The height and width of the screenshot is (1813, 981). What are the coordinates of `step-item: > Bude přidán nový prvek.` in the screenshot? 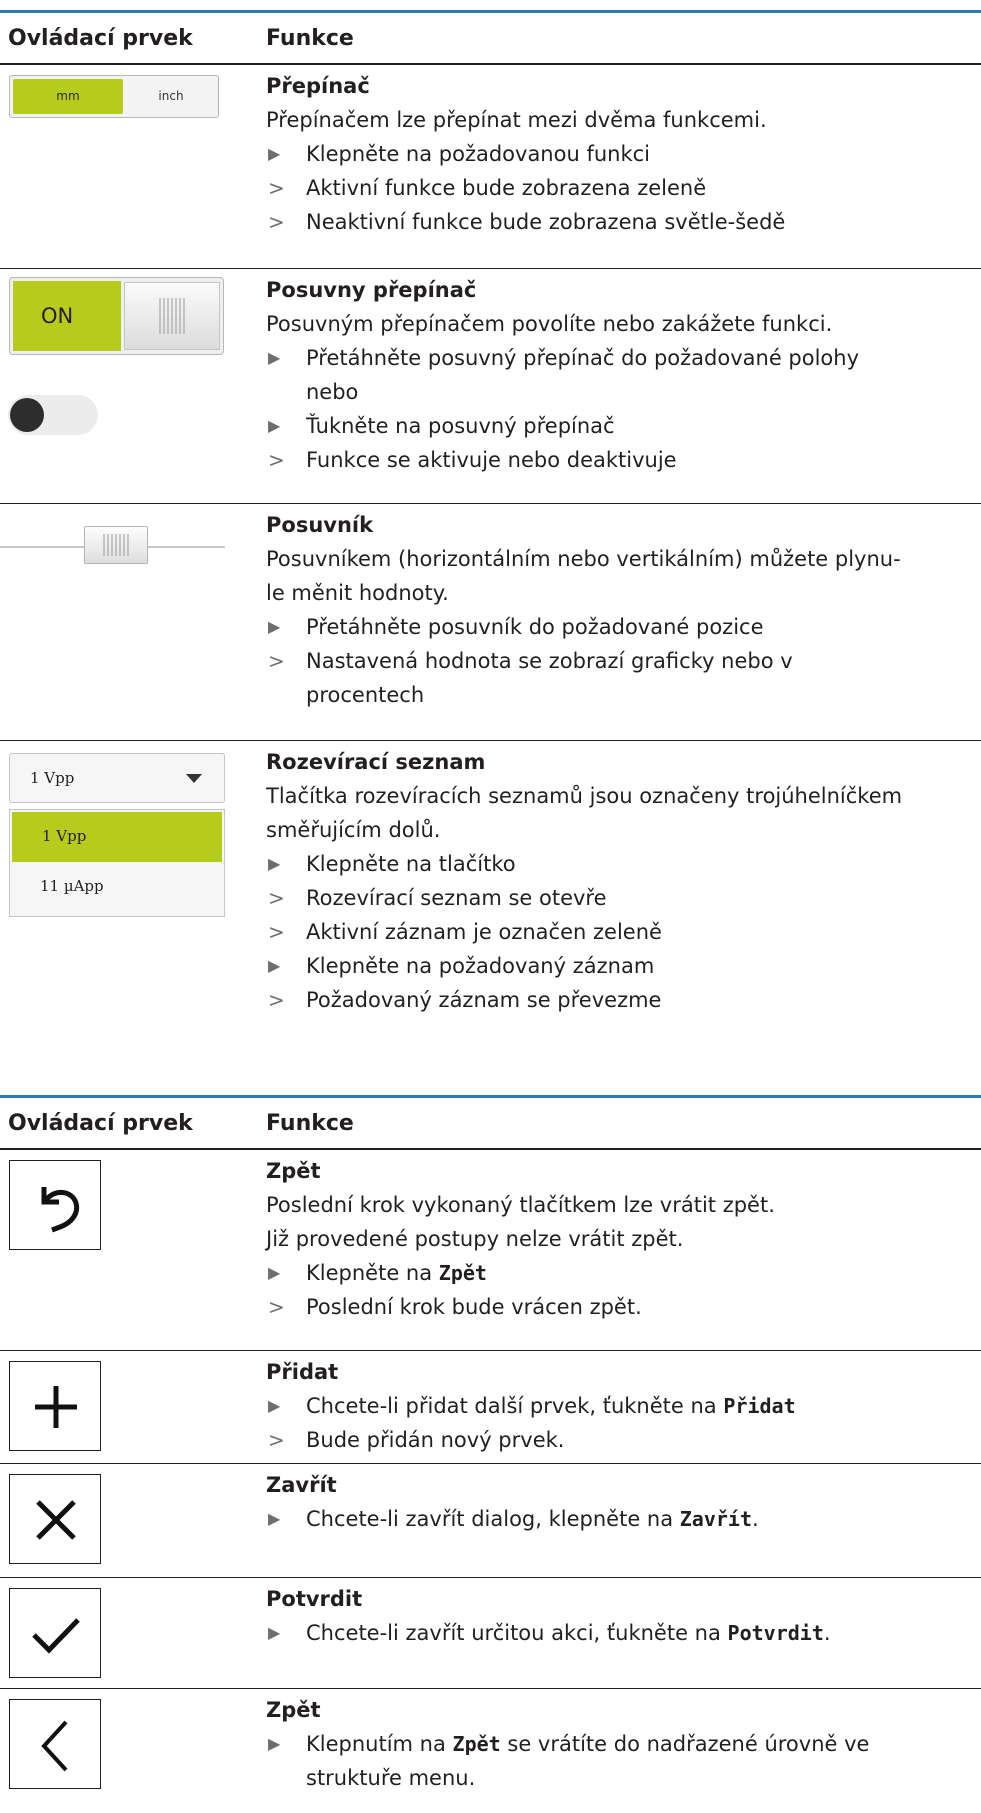 It's located at (623, 1440).